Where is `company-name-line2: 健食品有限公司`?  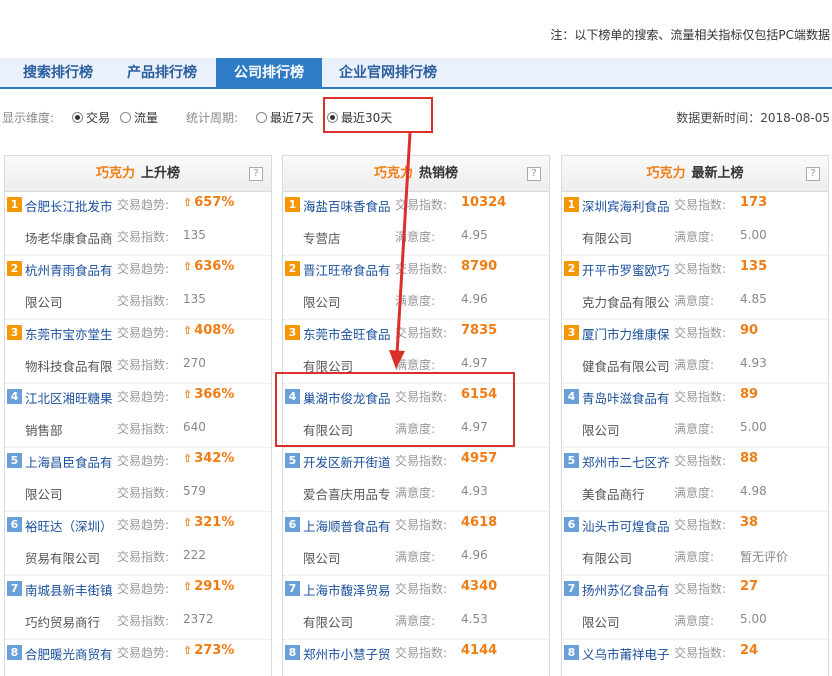
company-name-line2: 健食品有限公司 is located at coordinates (626, 365).